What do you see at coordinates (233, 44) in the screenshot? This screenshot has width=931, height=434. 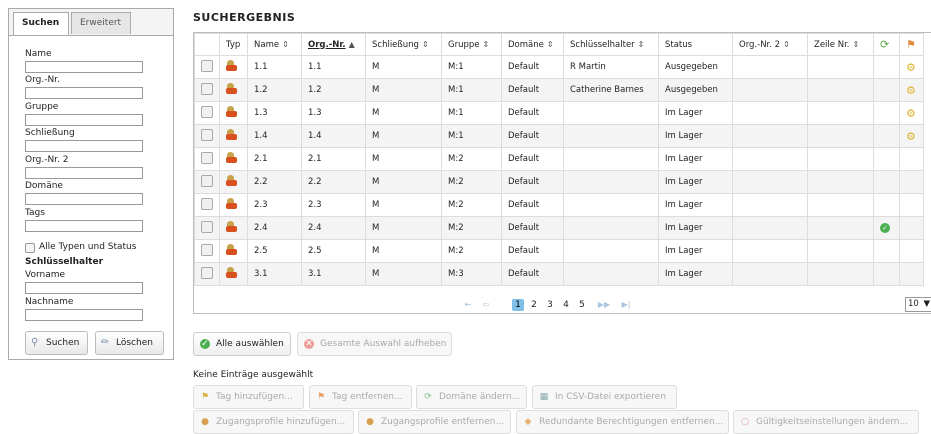 I see `col-type: Typ` at bounding box center [233, 44].